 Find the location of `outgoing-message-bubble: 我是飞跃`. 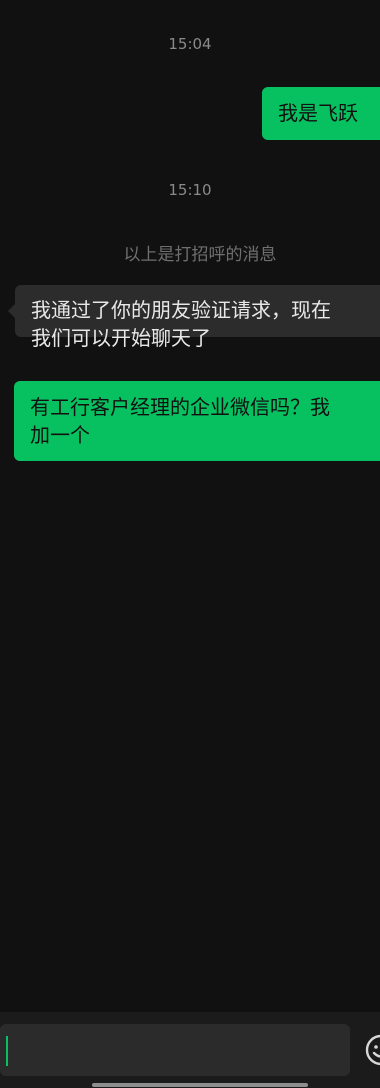

outgoing-message-bubble: 我是飞跃 is located at coordinates (321, 113).